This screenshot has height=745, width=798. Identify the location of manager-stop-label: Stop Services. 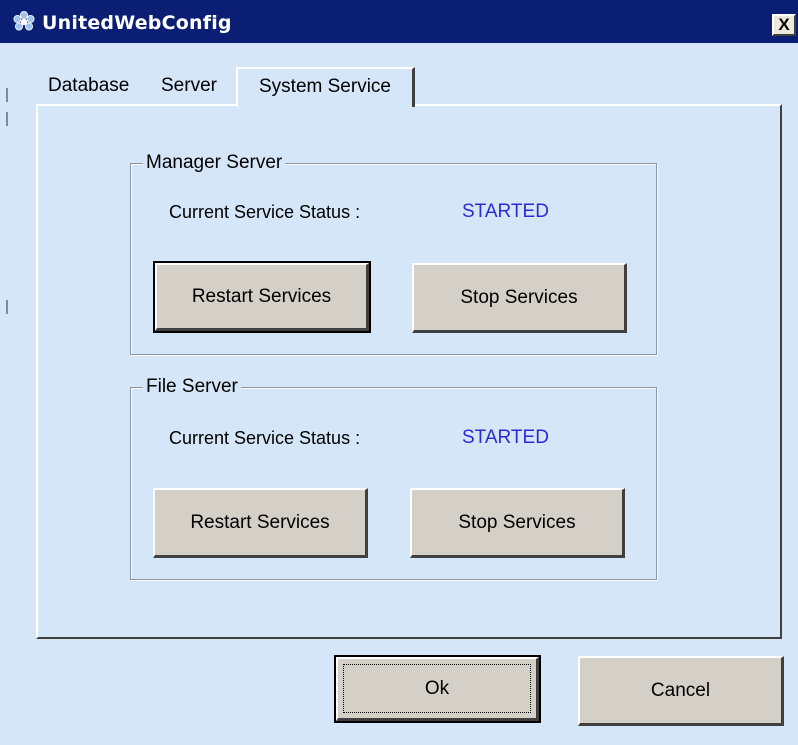
(519, 297).